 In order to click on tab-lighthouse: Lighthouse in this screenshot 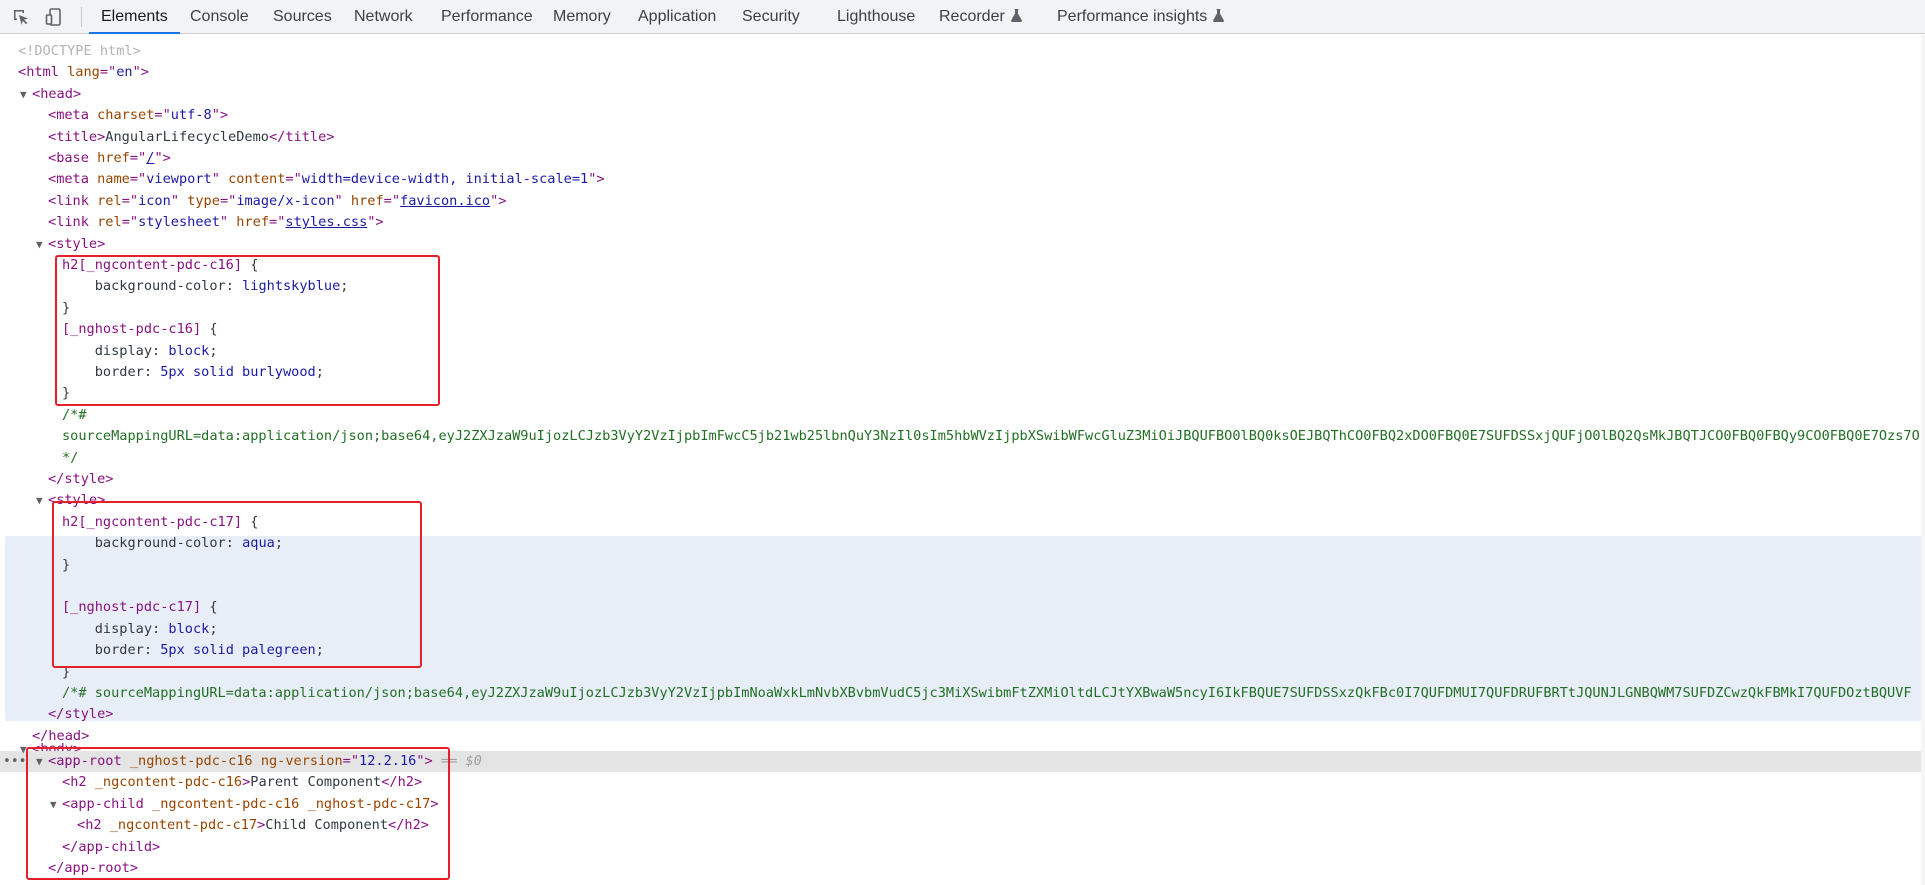, I will do `click(876, 17)`.